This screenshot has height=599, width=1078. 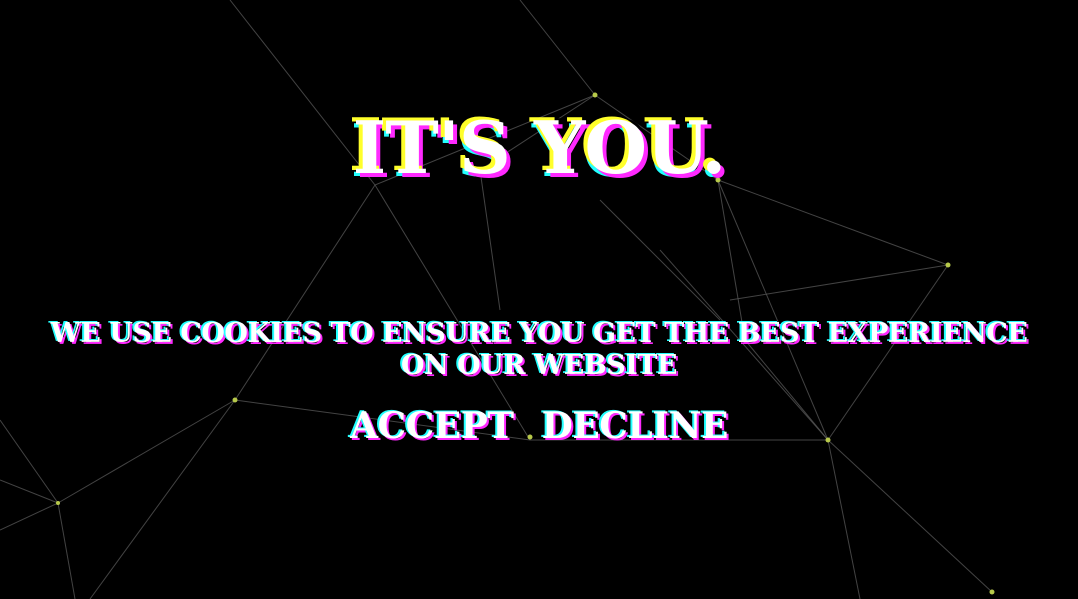 I want to click on cookie-message-line-2: ON OUR WEBSITE, so click(x=539, y=365).